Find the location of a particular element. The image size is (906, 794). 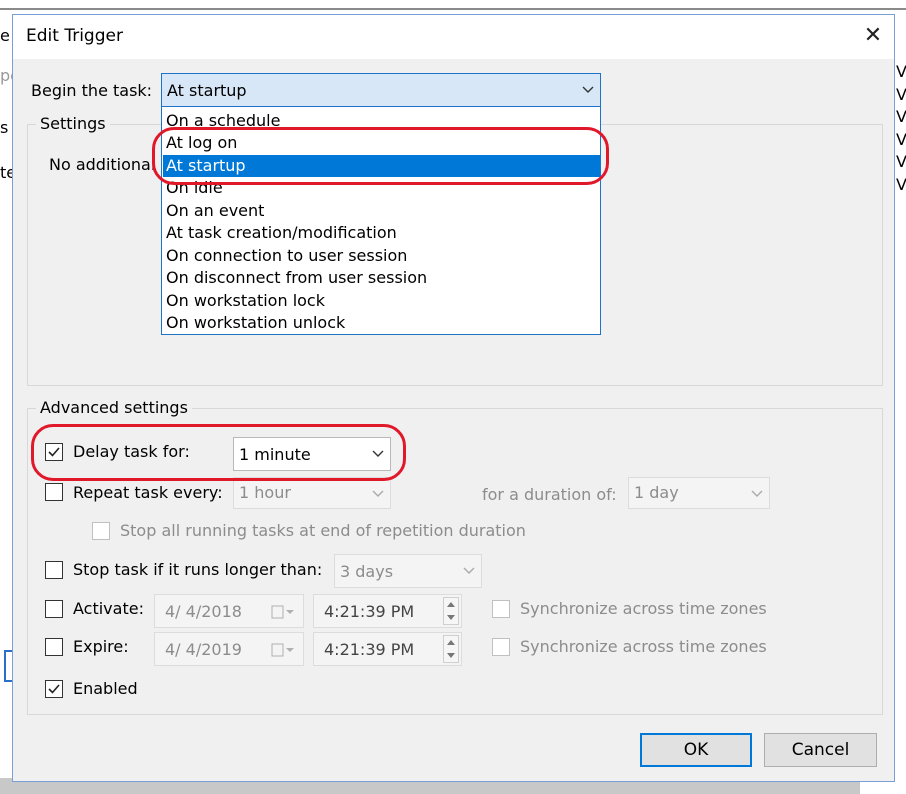

settings-description: No additional is located at coordinates (102, 164).